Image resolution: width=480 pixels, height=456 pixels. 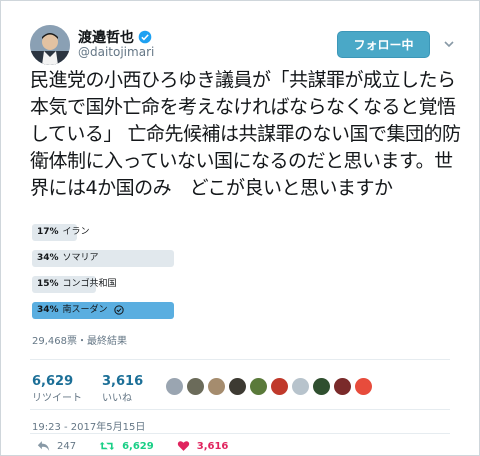 I want to click on user-handle: @daitojimari, so click(x=116, y=52).